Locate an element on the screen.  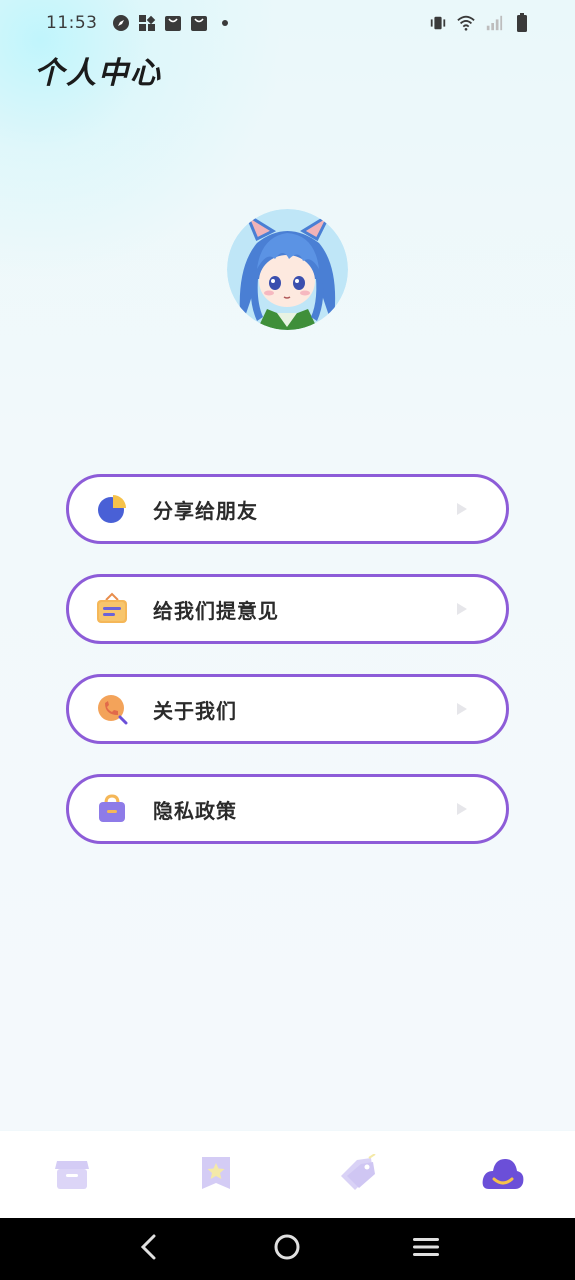
cloud-smile-icon is located at coordinates (503, 1175).